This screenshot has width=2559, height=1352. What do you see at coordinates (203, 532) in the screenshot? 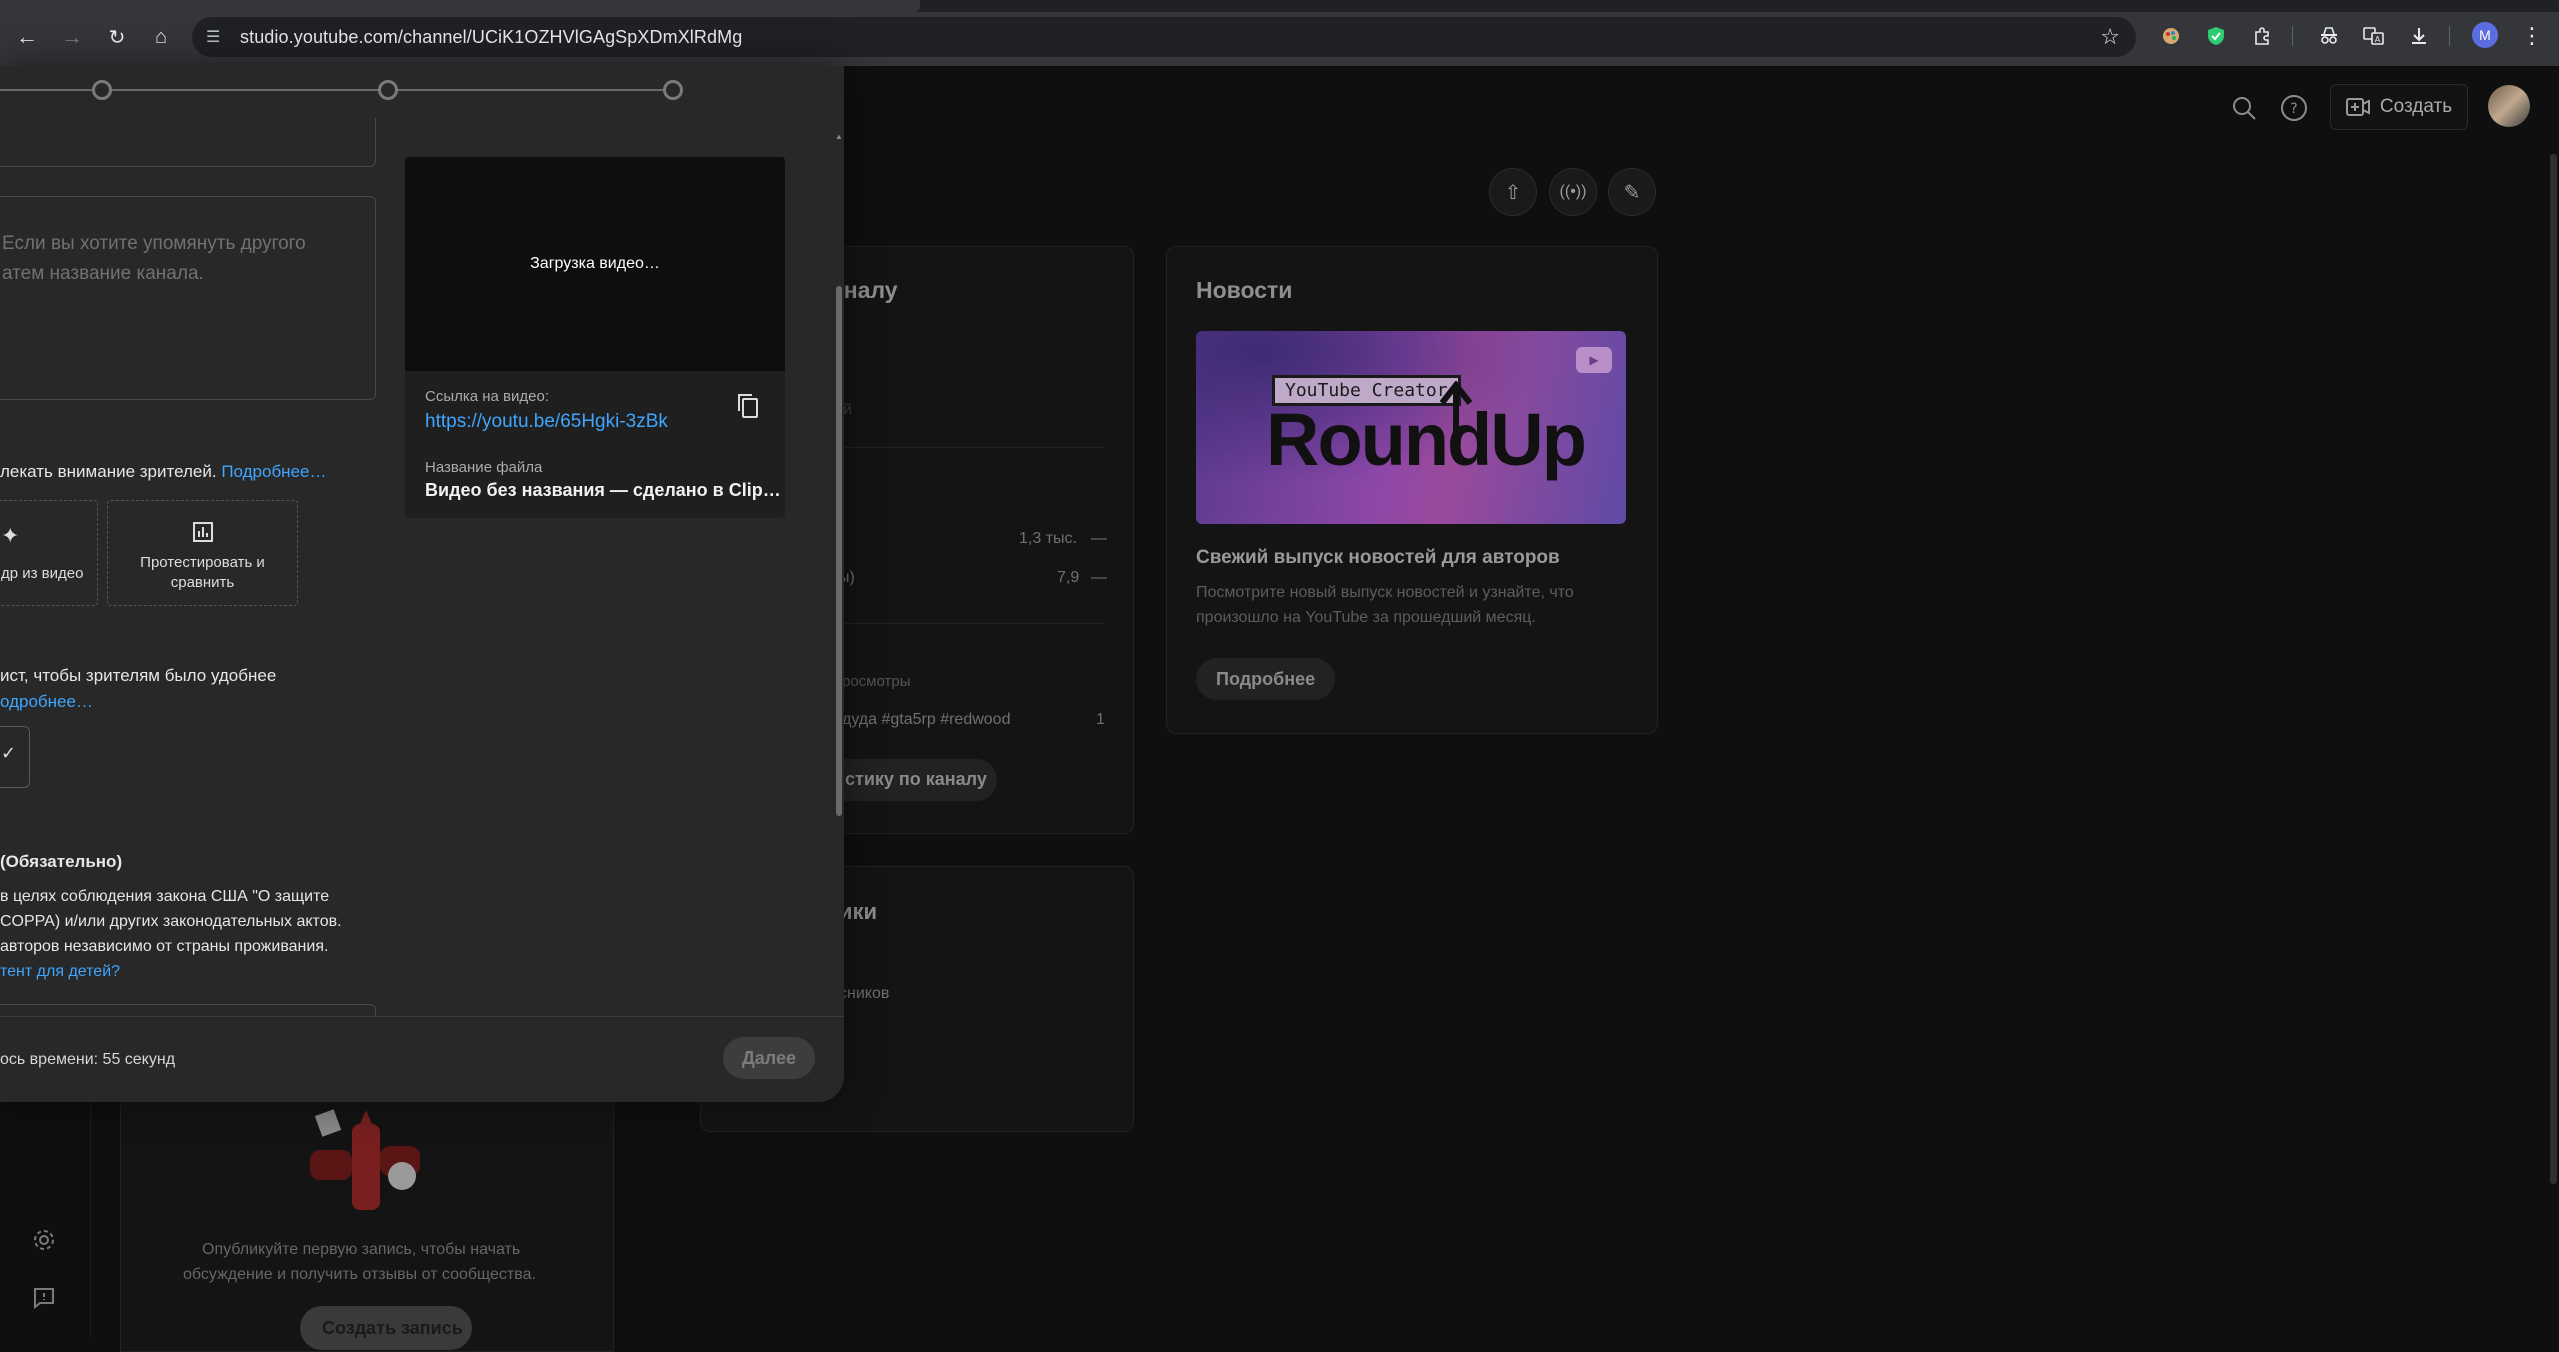
I see `test-compare-icon` at bounding box center [203, 532].